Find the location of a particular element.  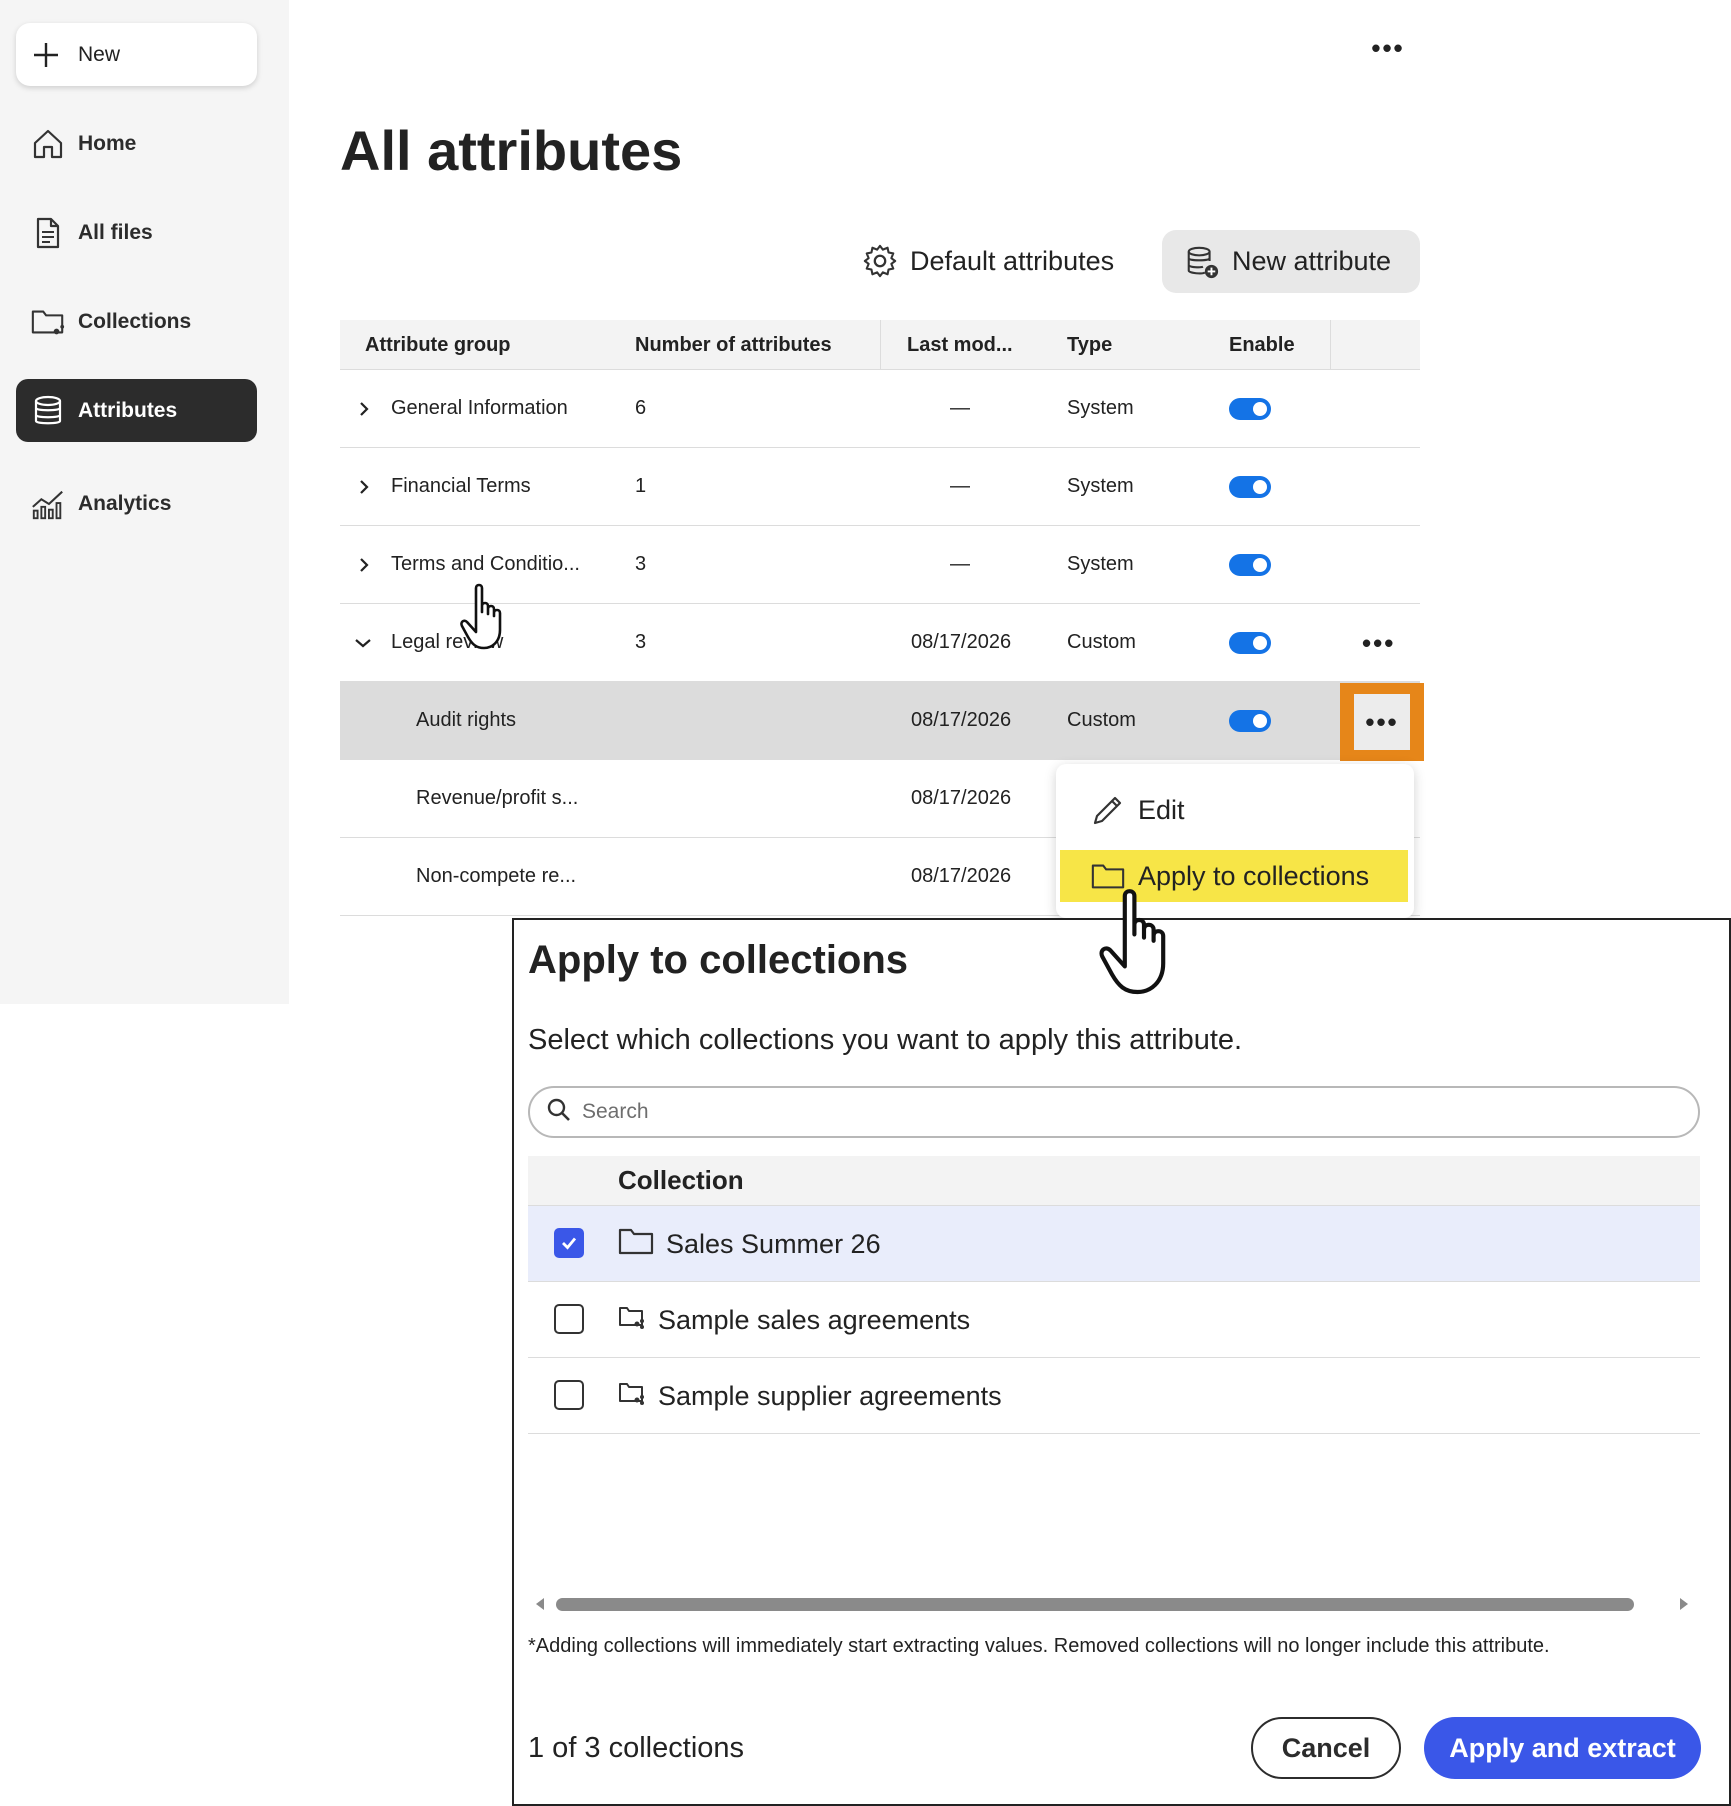

column-header-attribute-group: Attribute group is located at coordinates (438, 345).